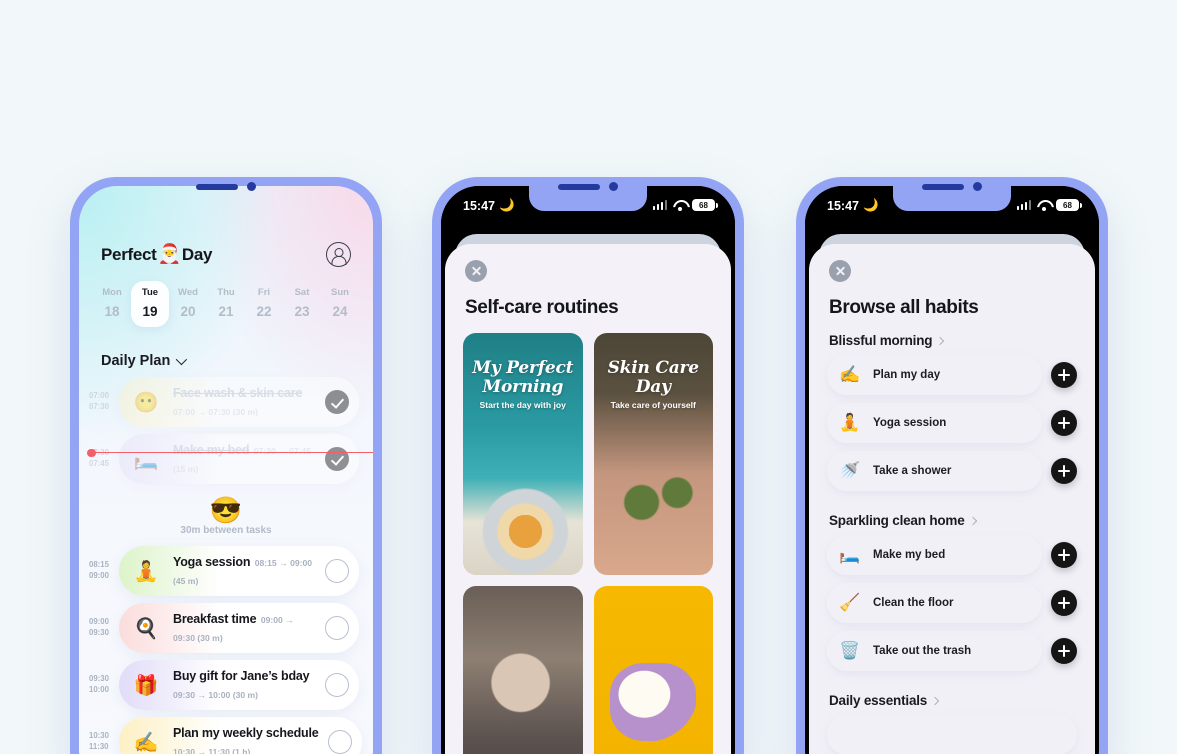 Image resolution: width=1177 pixels, height=754 pixels. I want to click on task-text: Make my bed 07:30 → 07:45 (15 m), so click(244, 459).